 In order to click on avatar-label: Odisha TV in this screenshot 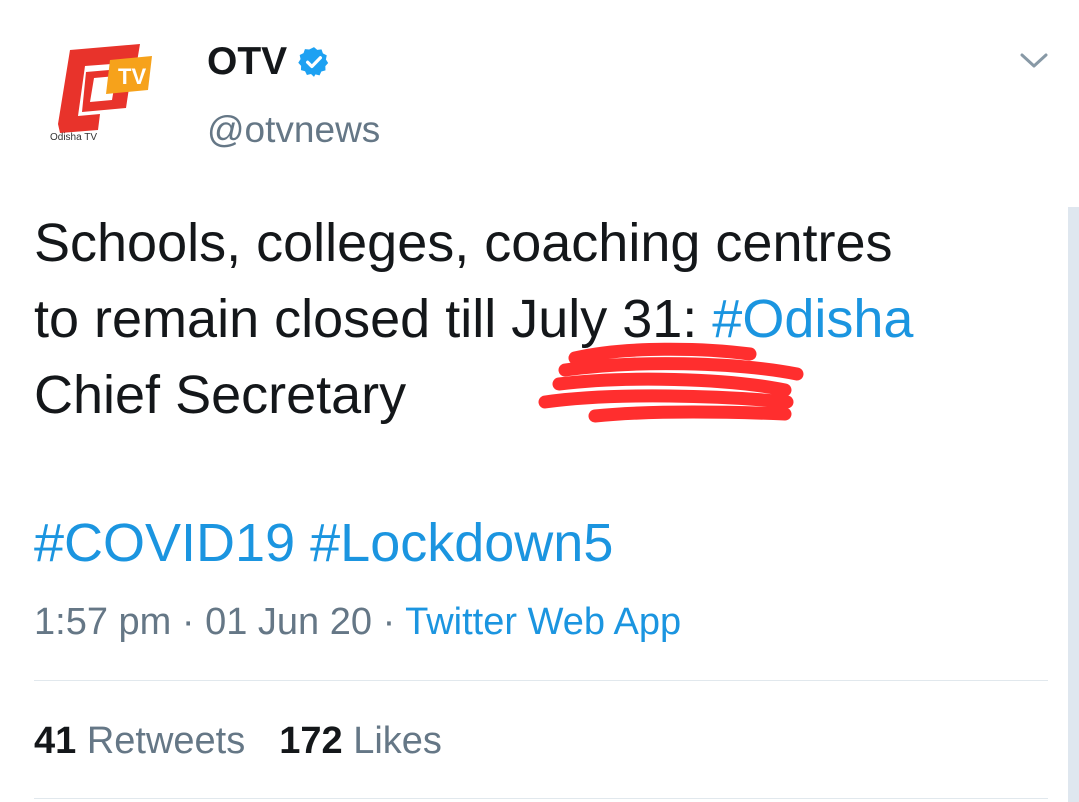, I will do `click(73, 137)`.